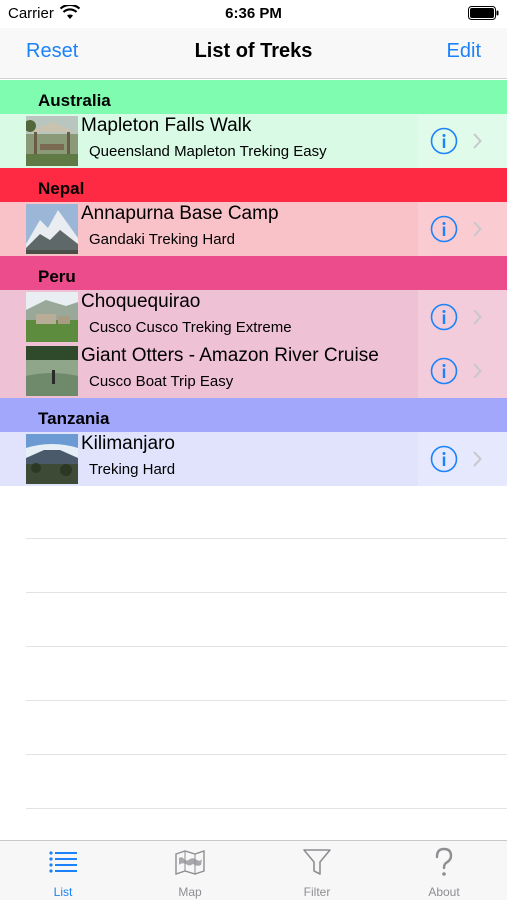  I want to click on page-title: List of Treks, so click(253, 51).